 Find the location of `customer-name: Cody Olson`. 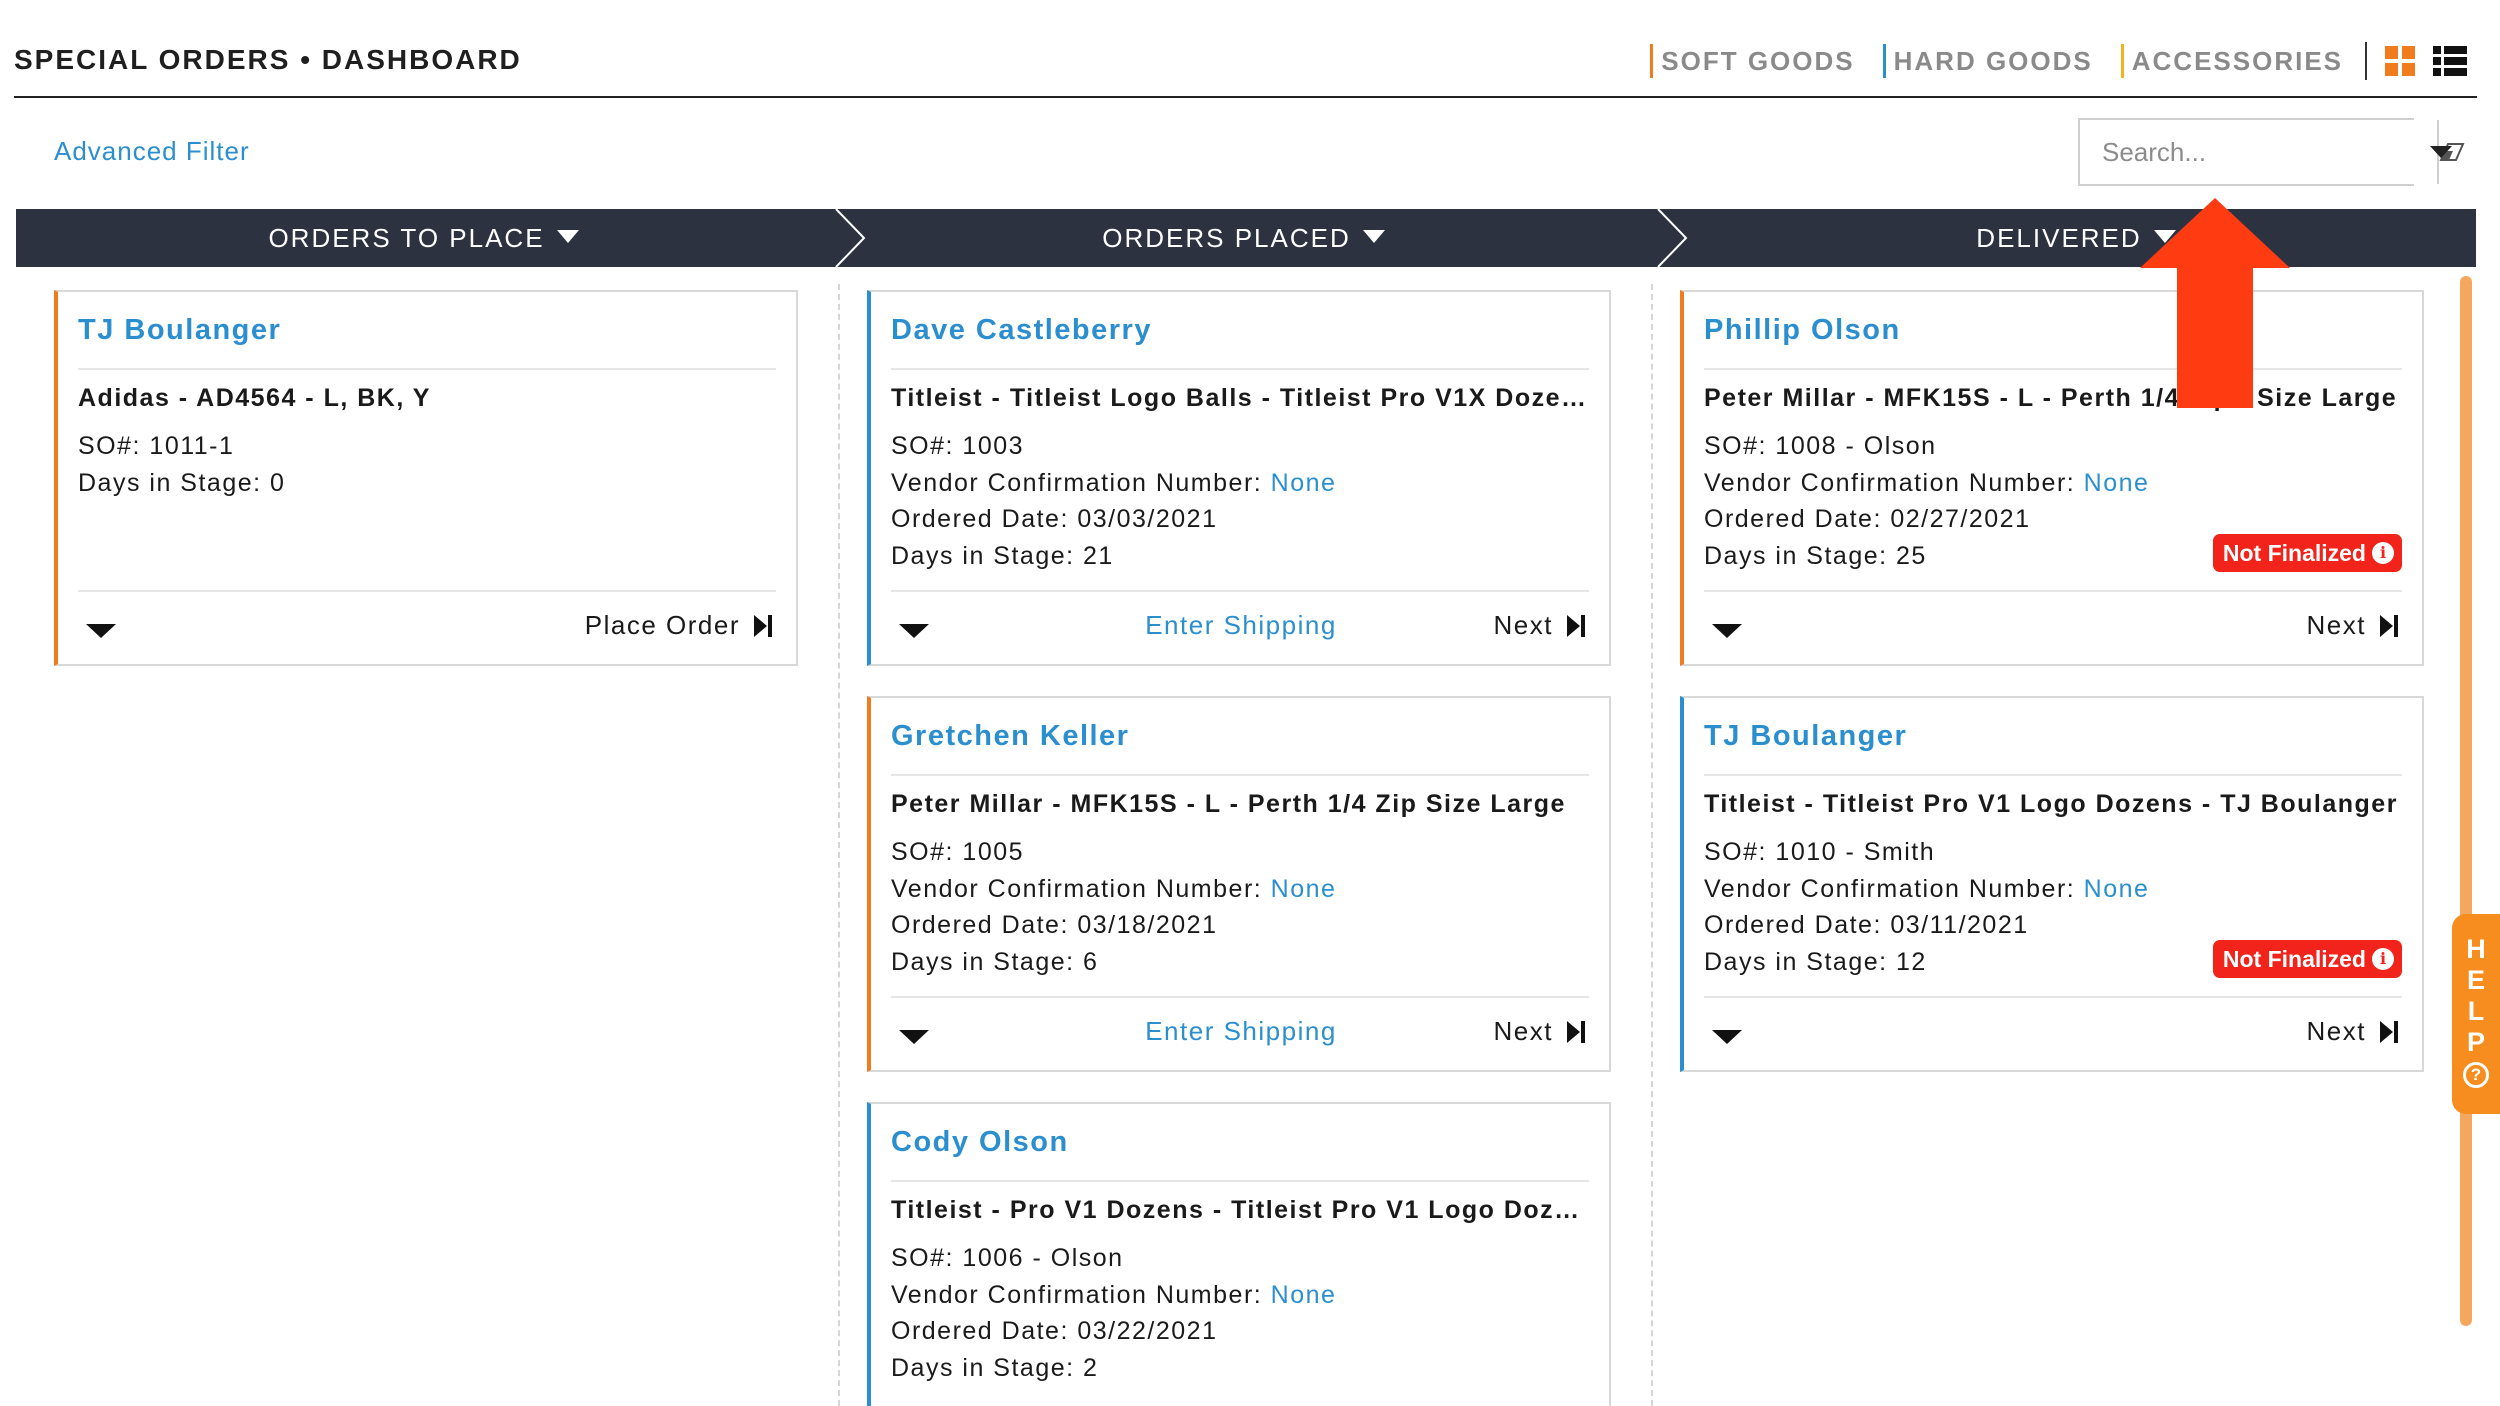

customer-name: Cody Olson is located at coordinates (980, 1142).